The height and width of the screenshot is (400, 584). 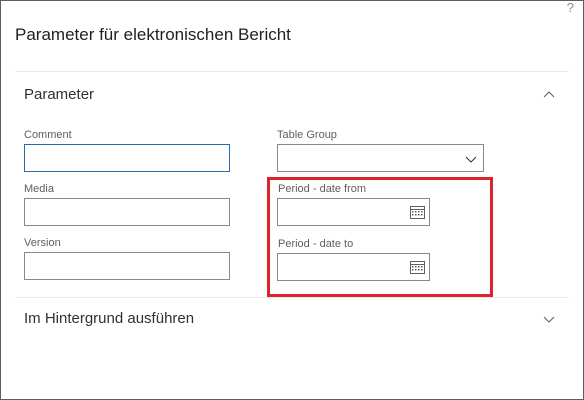 What do you see at coordinates (292, 95) in the screenshot?
I see `section-header-parameters: Parameter` at bounding box center [292, 95].